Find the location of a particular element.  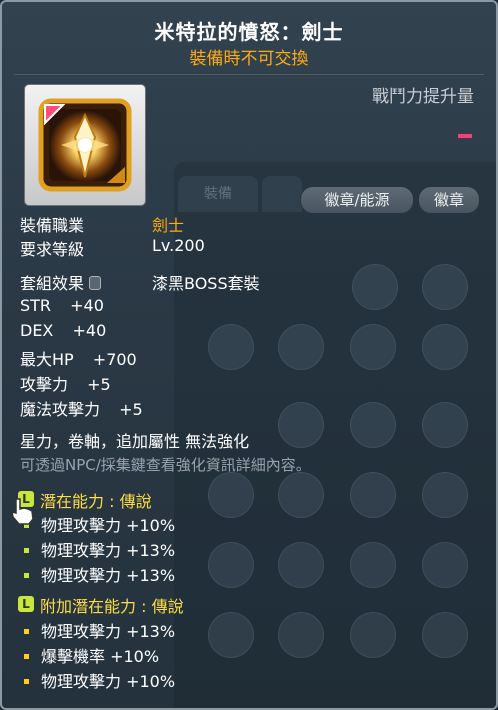

bonus-potential-line: 物理攻擊力 +10% is located at coordinates (99, 680).